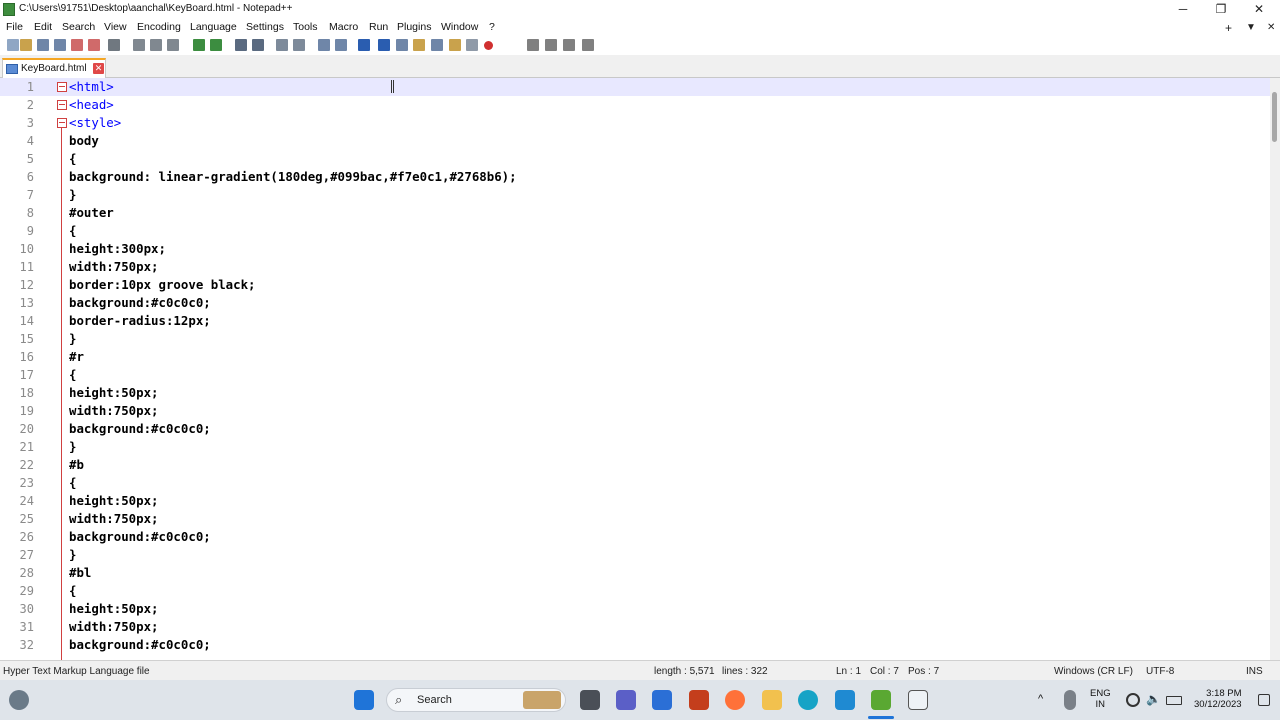 The image size is (1280, 720). Describe the element at coordinates (1254, 671) in the screenshot. I see `status-insert-mode: INS` at that location.